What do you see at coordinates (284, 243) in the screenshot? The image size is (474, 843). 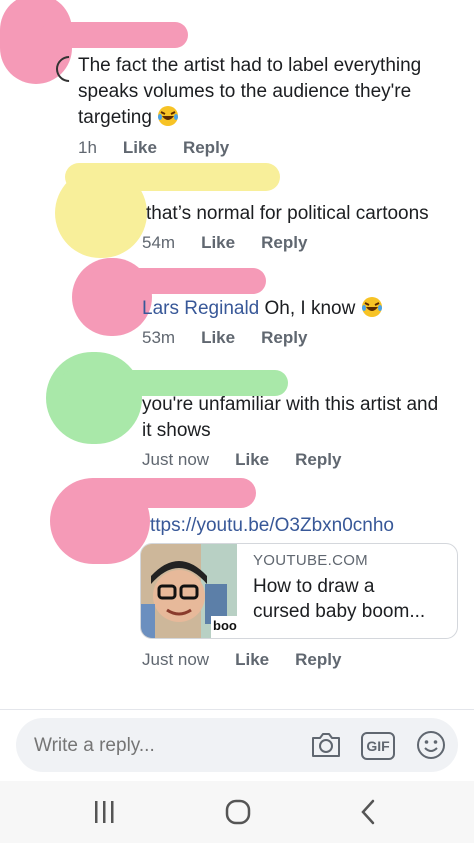 I see `comment-2-reply-button: Reply` at bounding box center [284, 243].